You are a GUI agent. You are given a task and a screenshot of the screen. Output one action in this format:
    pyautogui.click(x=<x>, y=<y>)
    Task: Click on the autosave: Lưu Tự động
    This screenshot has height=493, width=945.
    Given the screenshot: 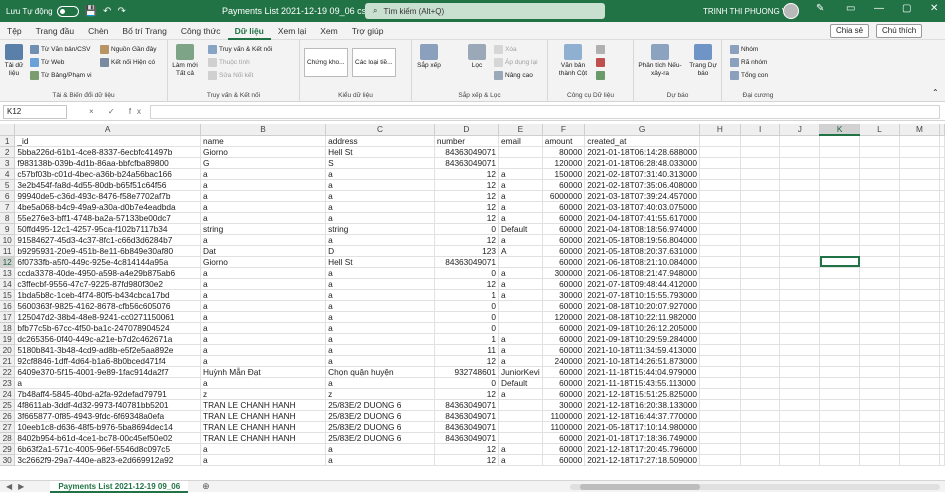 What is the action you would take?
    pyautogui.click(x=42, y=11)
    